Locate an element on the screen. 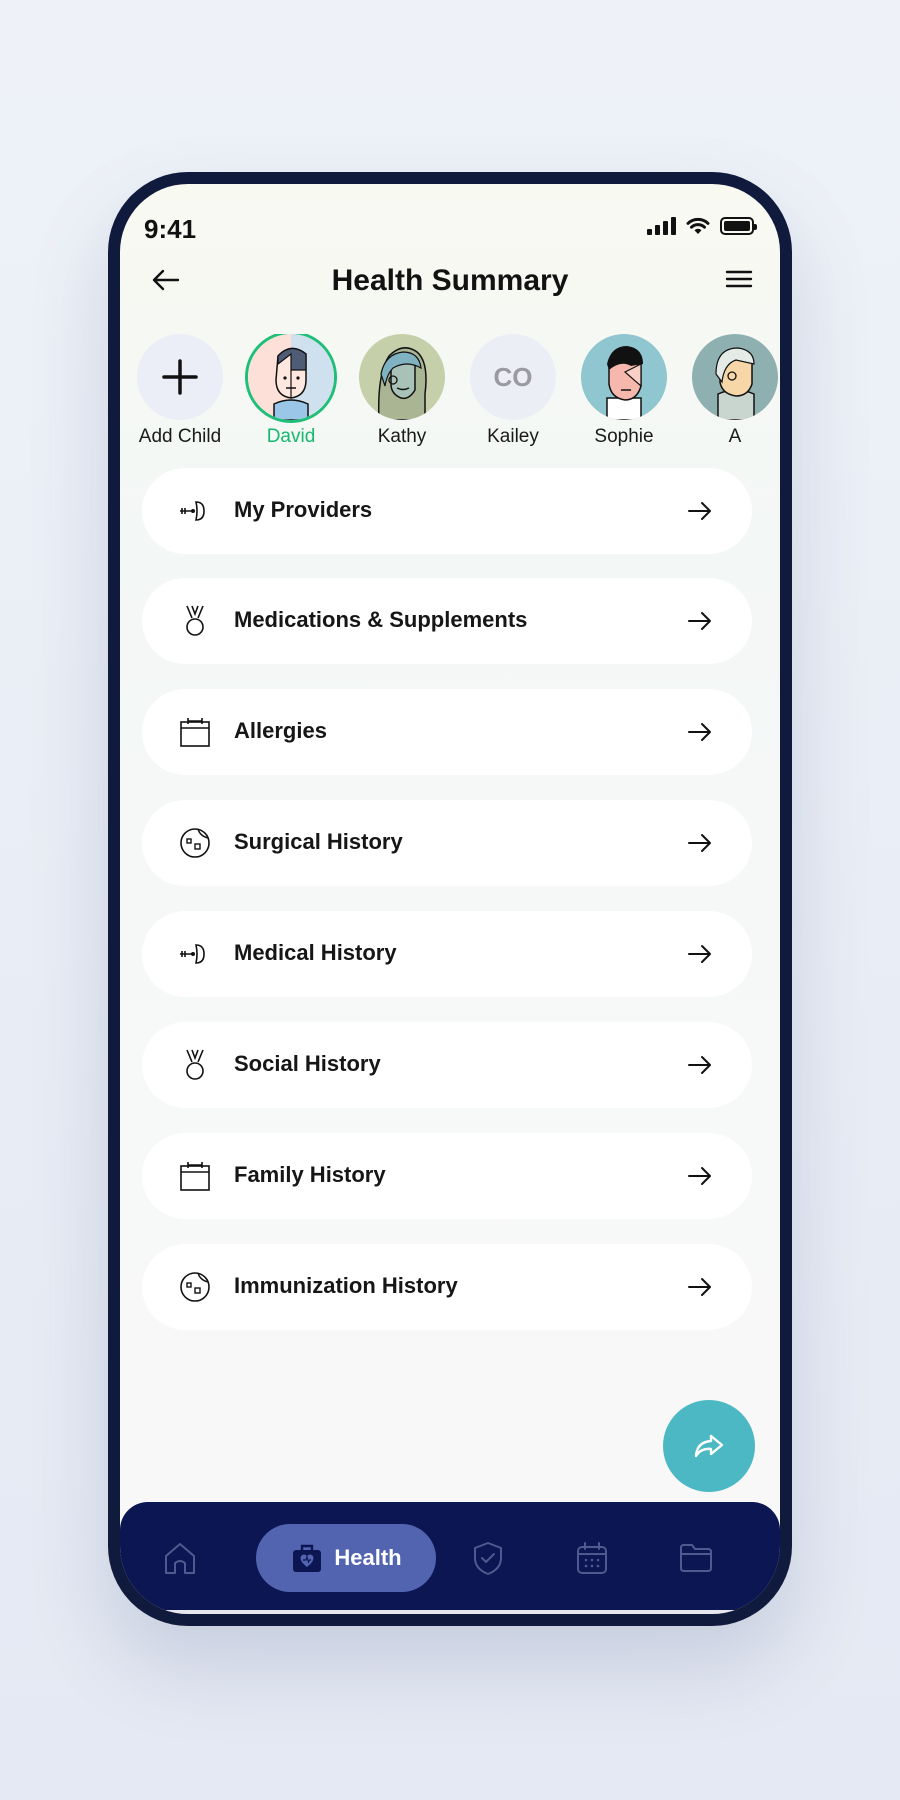  add-avatar is located at coordinates (180, 377).